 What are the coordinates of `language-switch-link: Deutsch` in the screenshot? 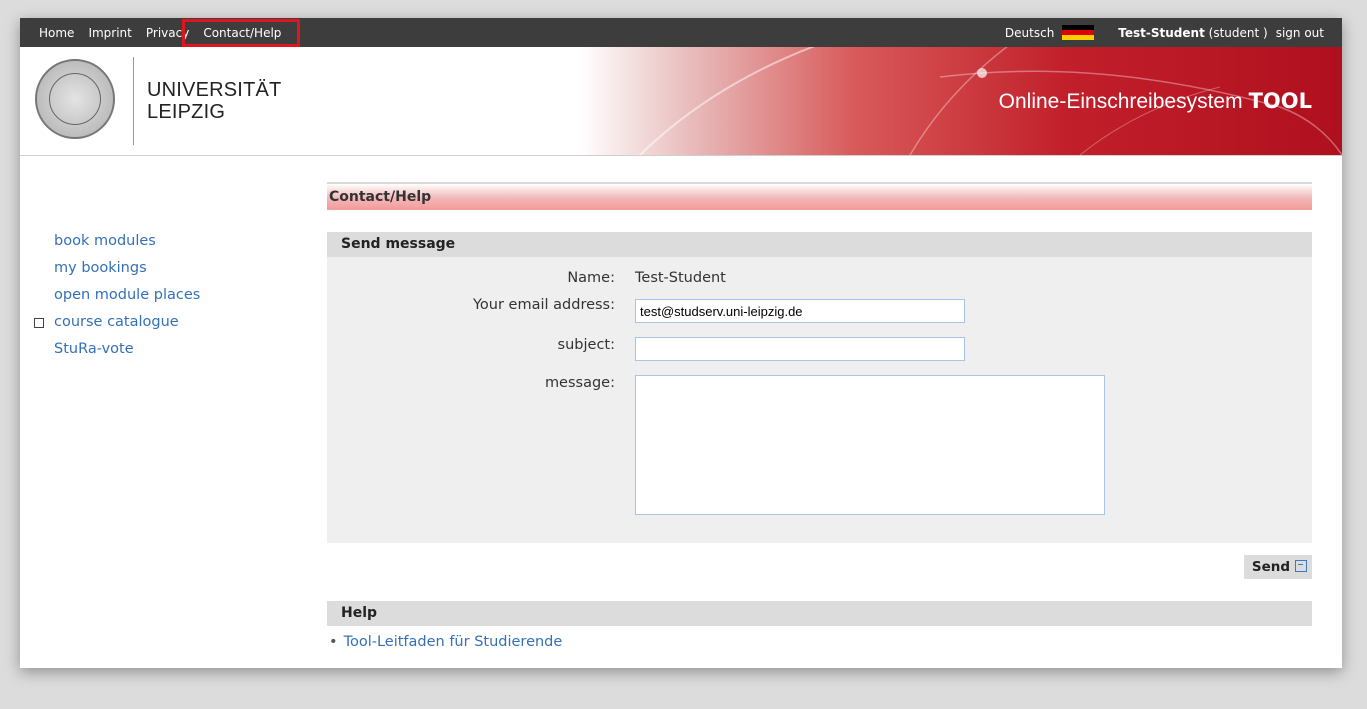 It's located at (1029, 33).